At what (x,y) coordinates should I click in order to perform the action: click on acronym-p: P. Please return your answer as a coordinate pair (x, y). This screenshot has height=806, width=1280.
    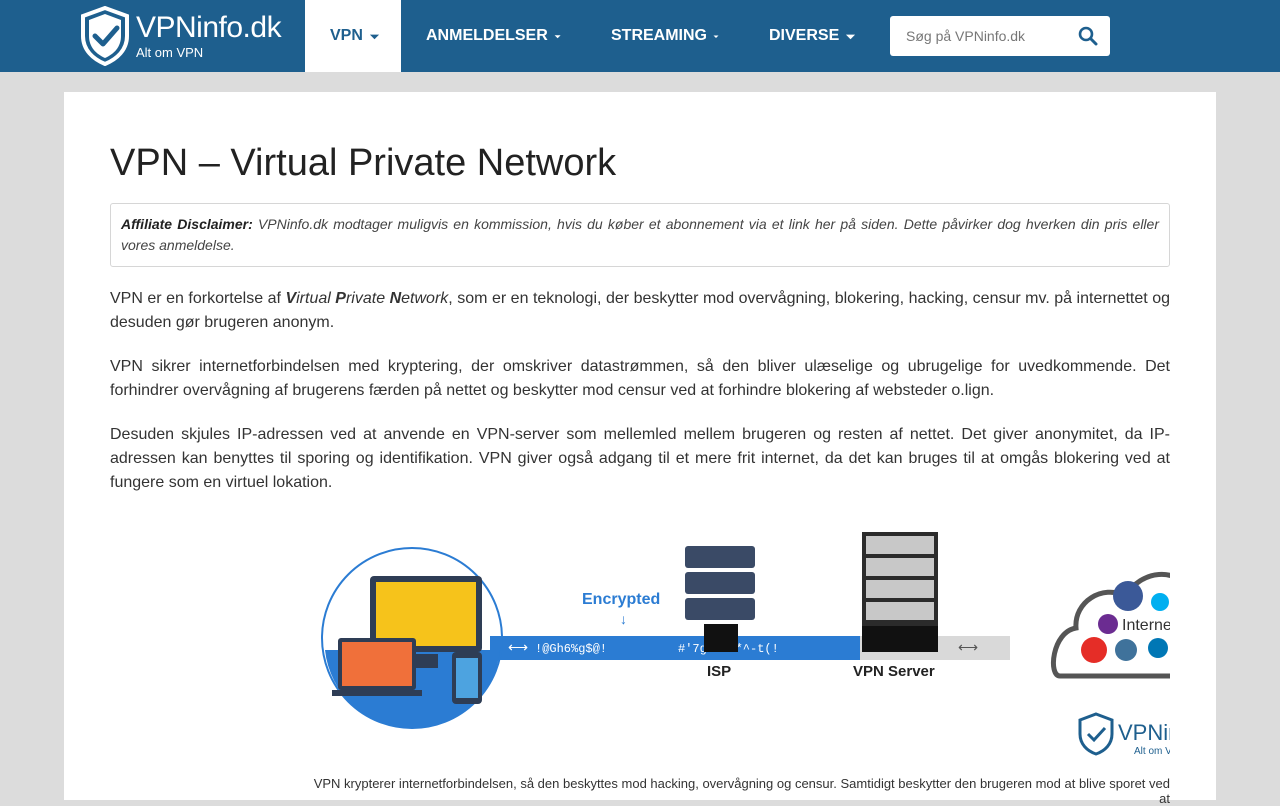
    Looking at the image, I should click on (340, 298).